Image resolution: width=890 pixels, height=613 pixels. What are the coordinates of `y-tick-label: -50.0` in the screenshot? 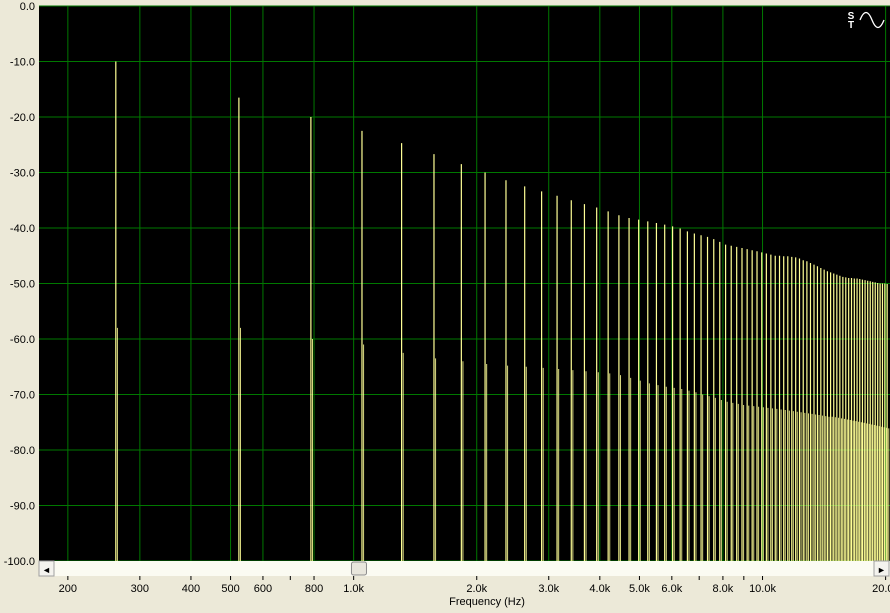 It's located at (22, 285).